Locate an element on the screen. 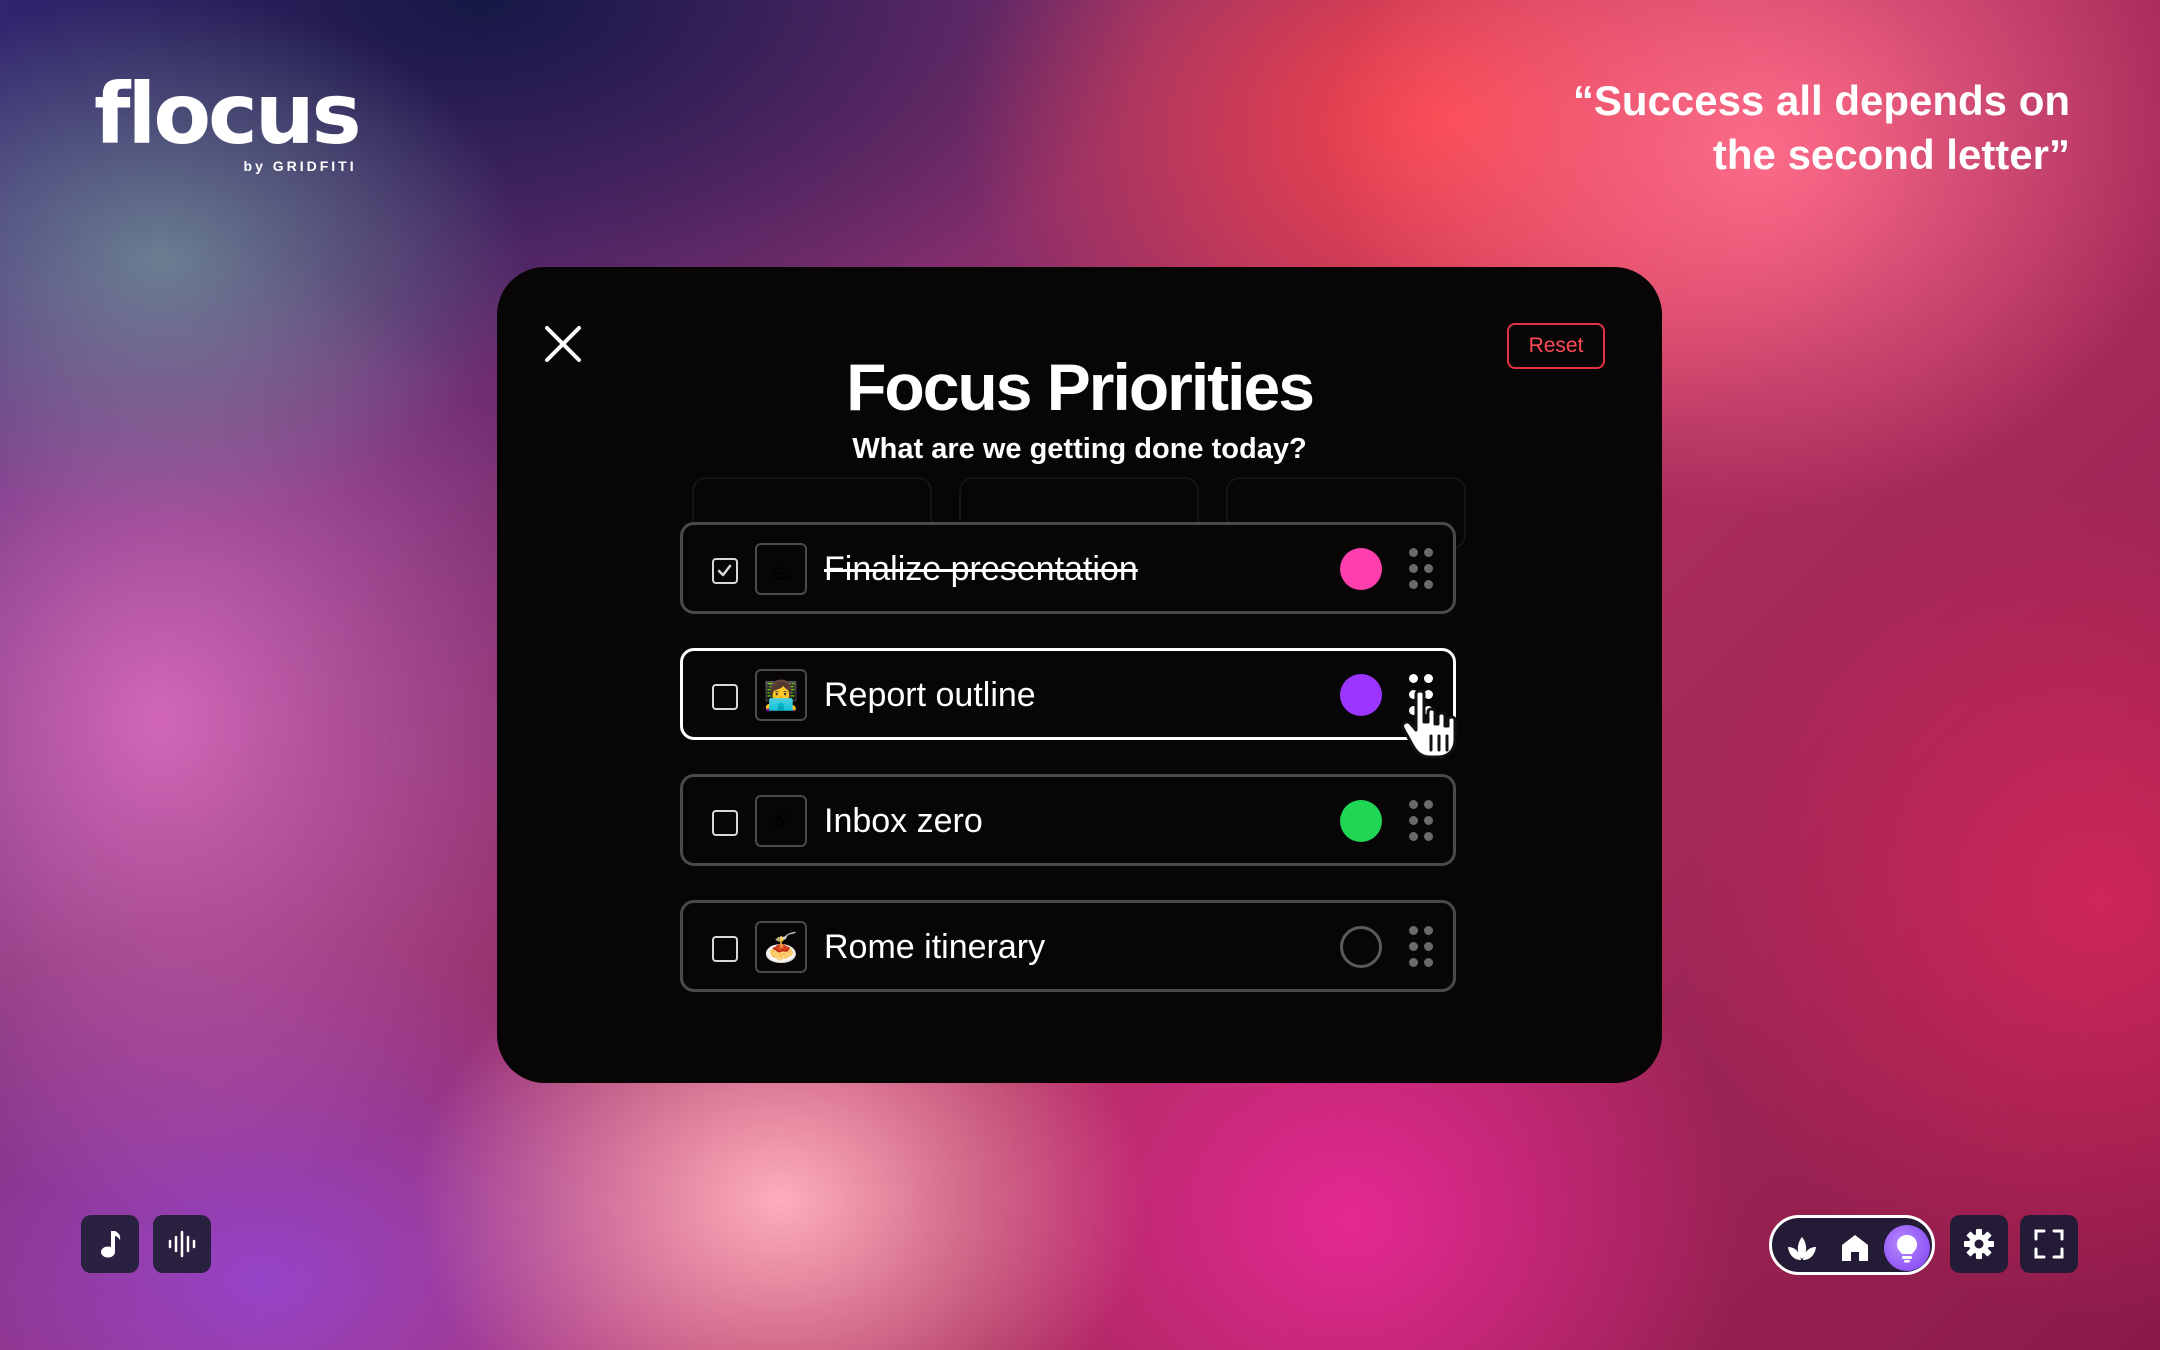  priority-label: Rome itinerary is located at coordinates (934, 947).